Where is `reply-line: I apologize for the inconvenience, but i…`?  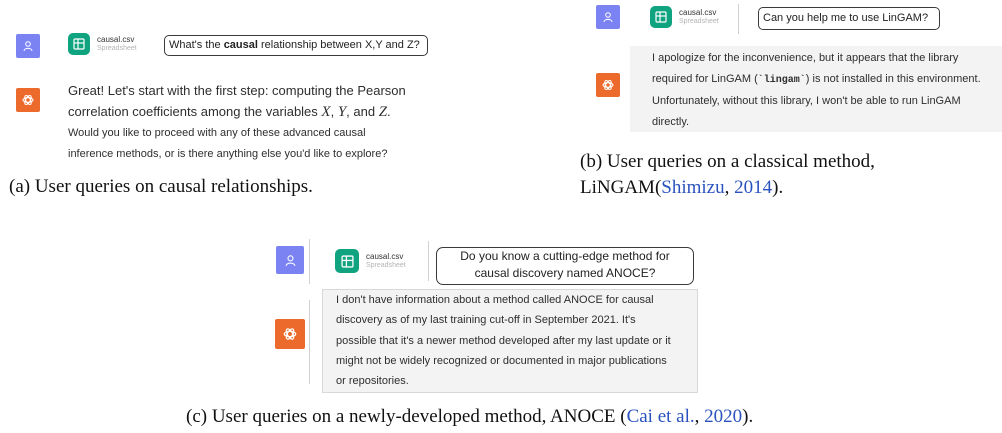
reply-line: I apologize for the inconvenience, but i… is located at coordinates (805, 58).